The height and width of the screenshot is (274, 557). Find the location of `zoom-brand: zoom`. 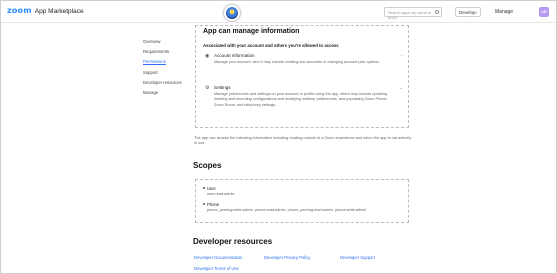

zoom-brand: zoom is located at coordinates (19, 10).